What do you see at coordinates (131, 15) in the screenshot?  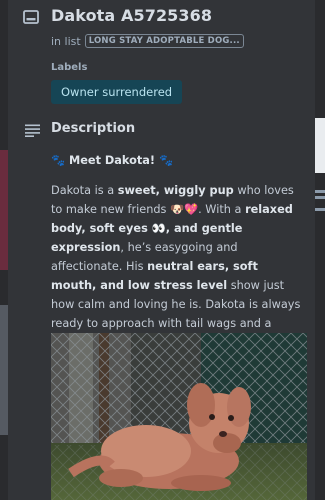 I see `card-title: Dakota A5725368` at bounding box center [131, 15].